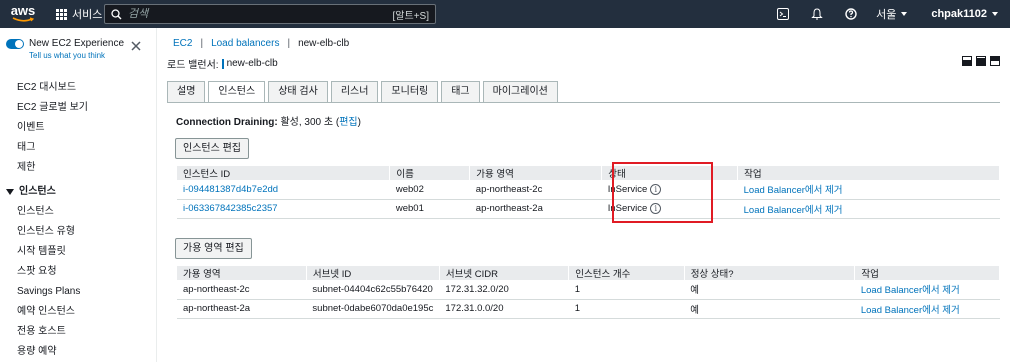 The image size is (1010, 362). What do you see at coordinates (283, 209) in the screenshot?
I see `instance-id-link: i-063367842385c2357` at bounding box center [283, 209].